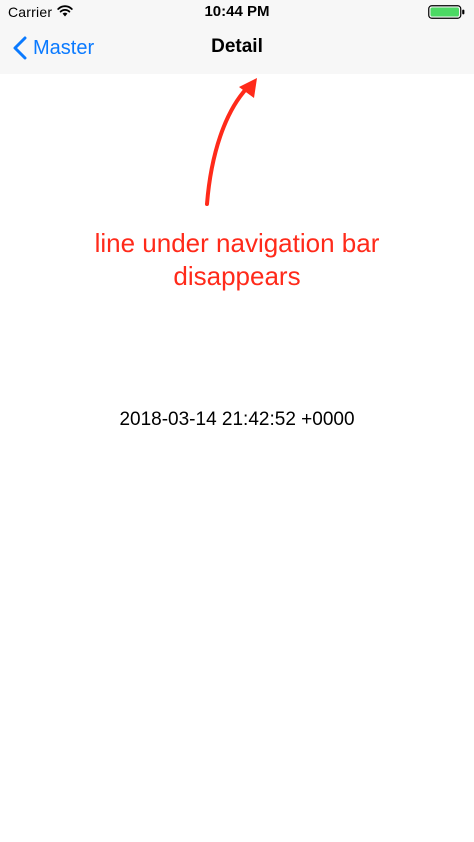 This screenshot has height=842, width=474. Describe the element at coordinates (237, 46) in the screenshot. I see `nav-title: Detail` at that location.